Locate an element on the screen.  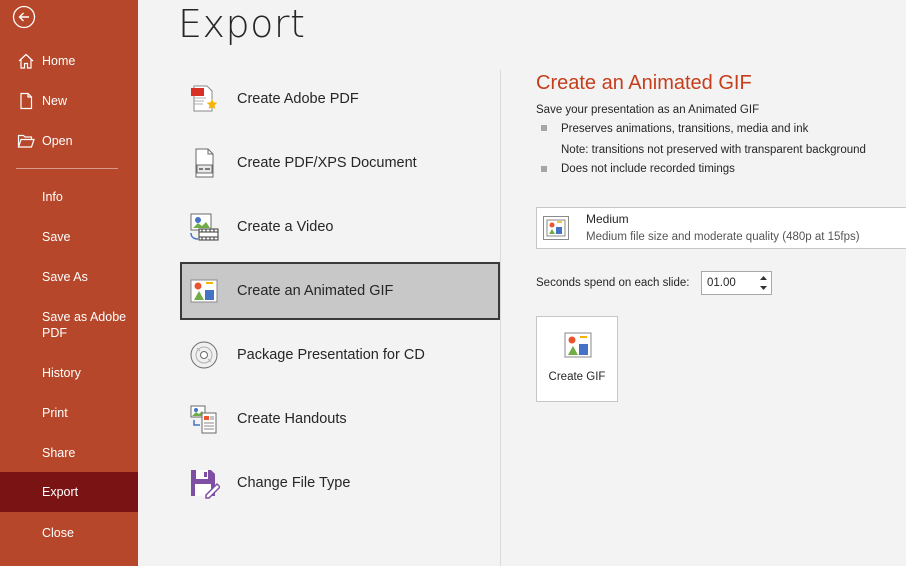
option-create-pdf-xps: Create PDF/XPS Document is located at coordinates (340, 163).